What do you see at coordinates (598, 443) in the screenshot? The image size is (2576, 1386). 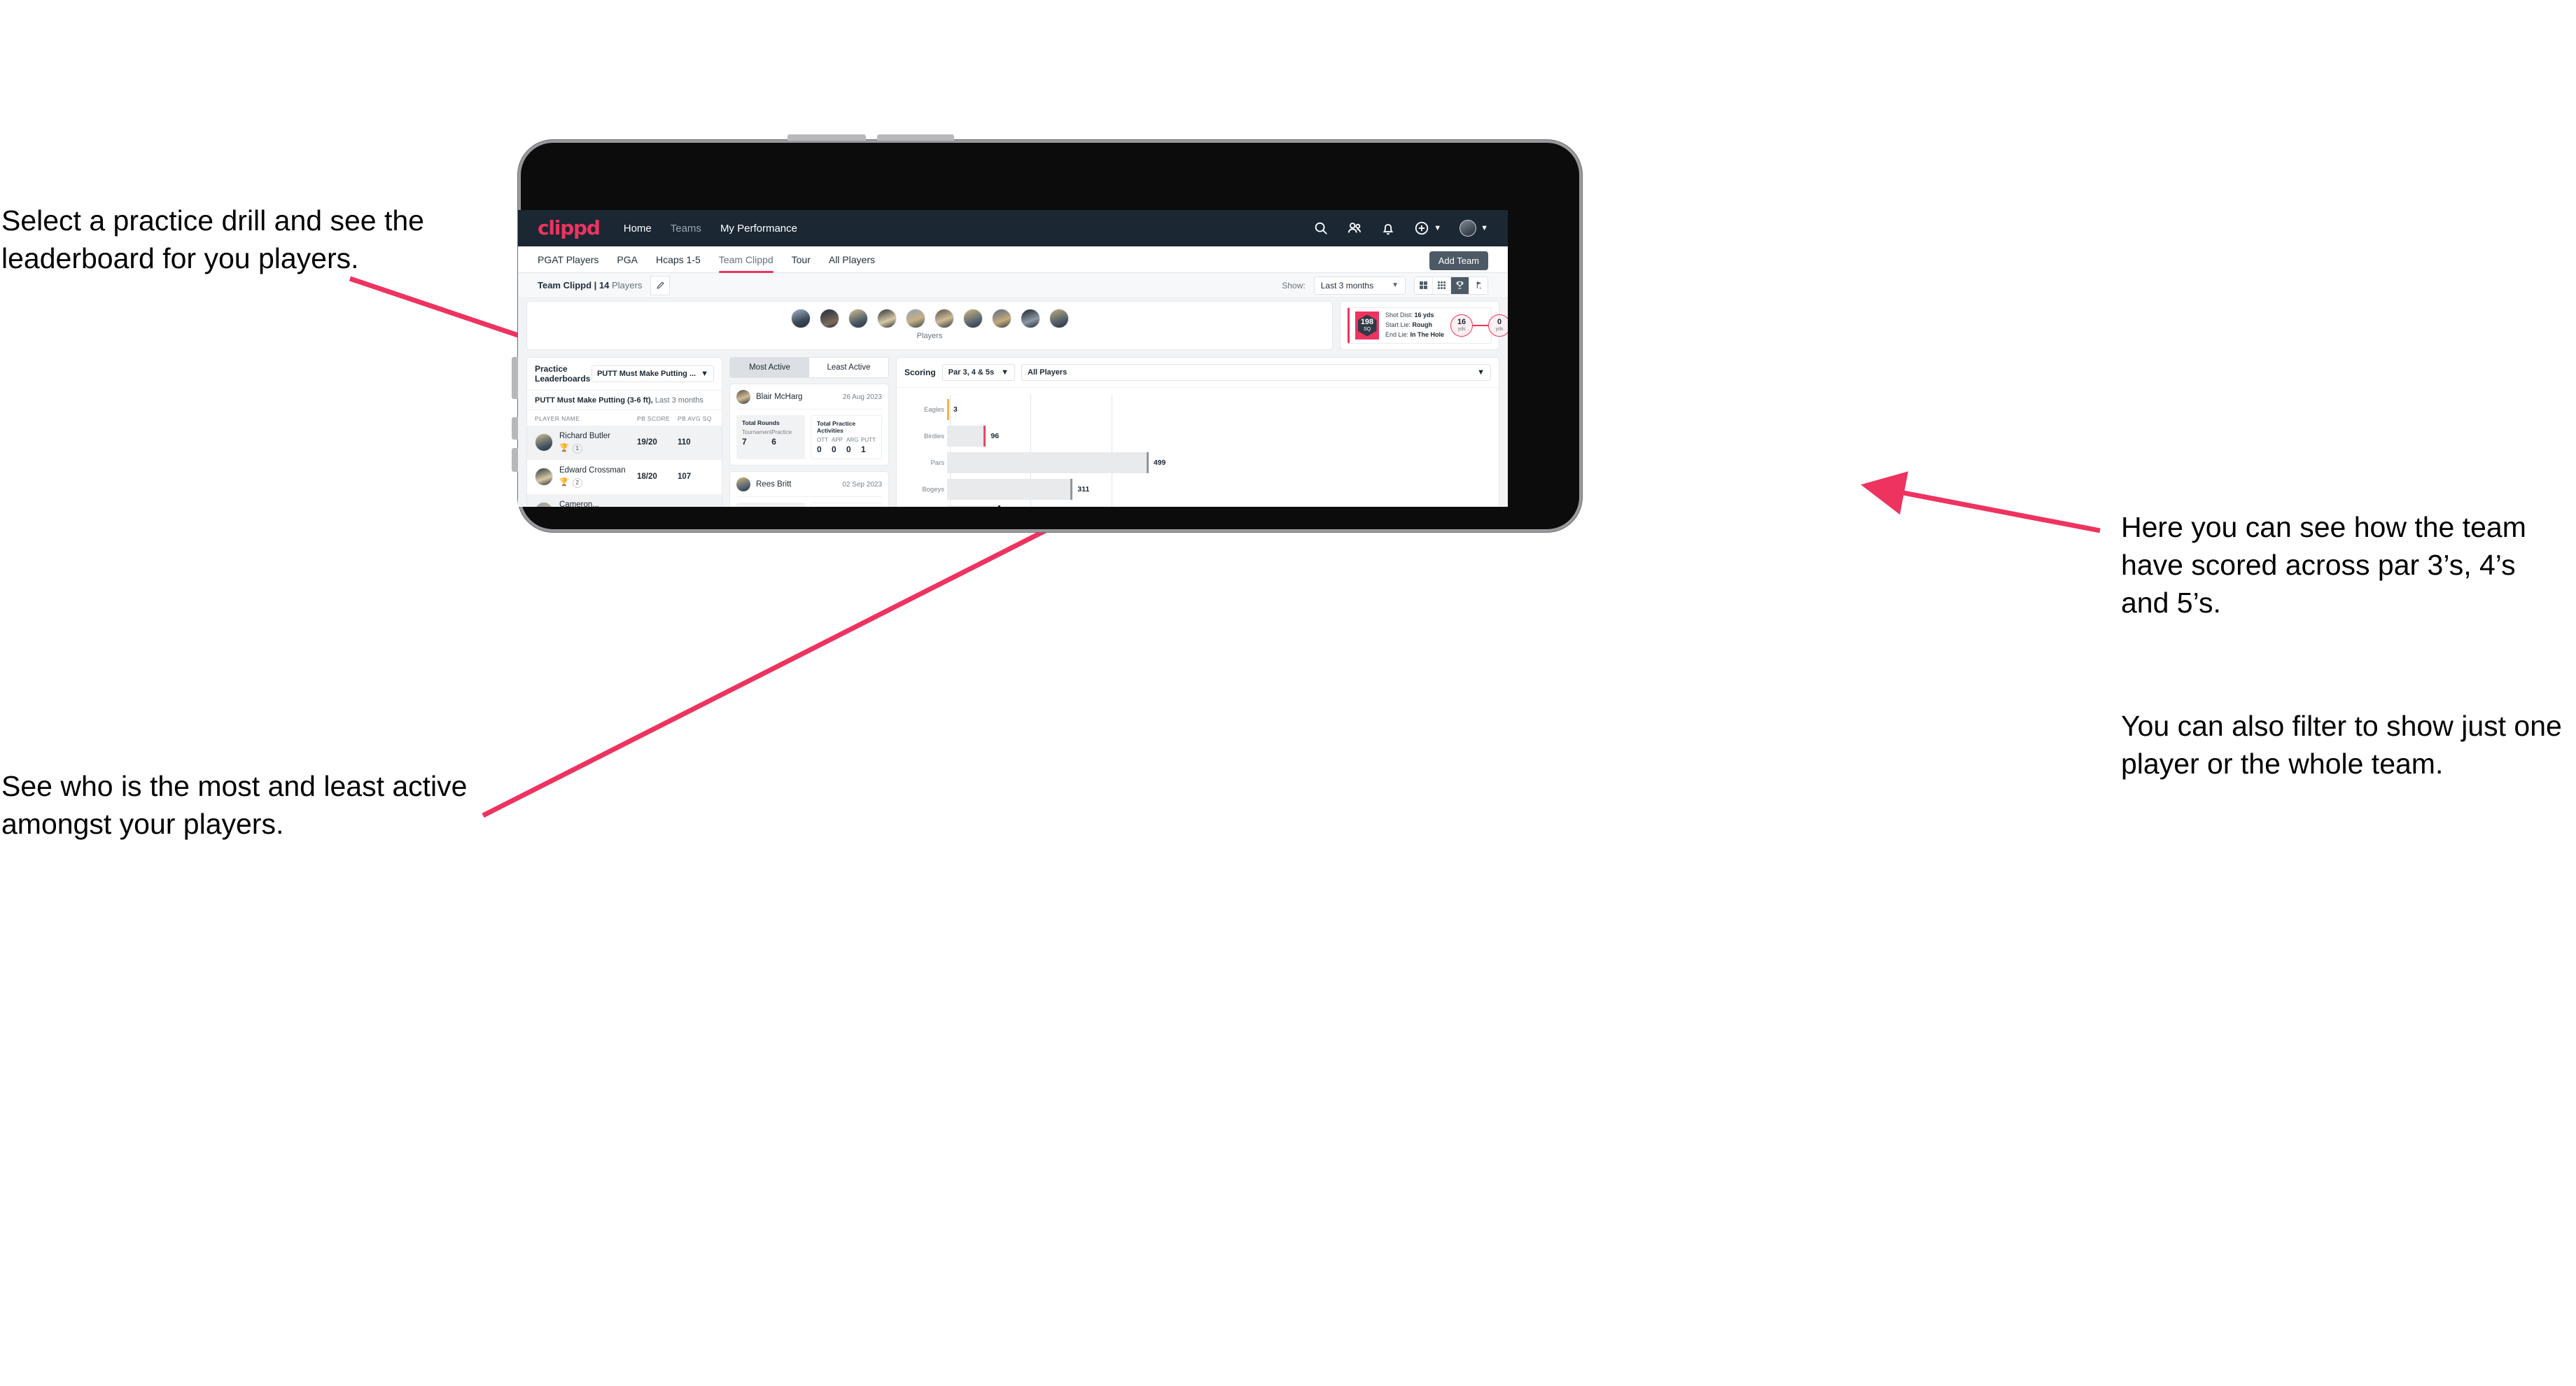 I see `leaderboard-name-block: Richard Butler 🏆 1` at bounding box center [598, 443].